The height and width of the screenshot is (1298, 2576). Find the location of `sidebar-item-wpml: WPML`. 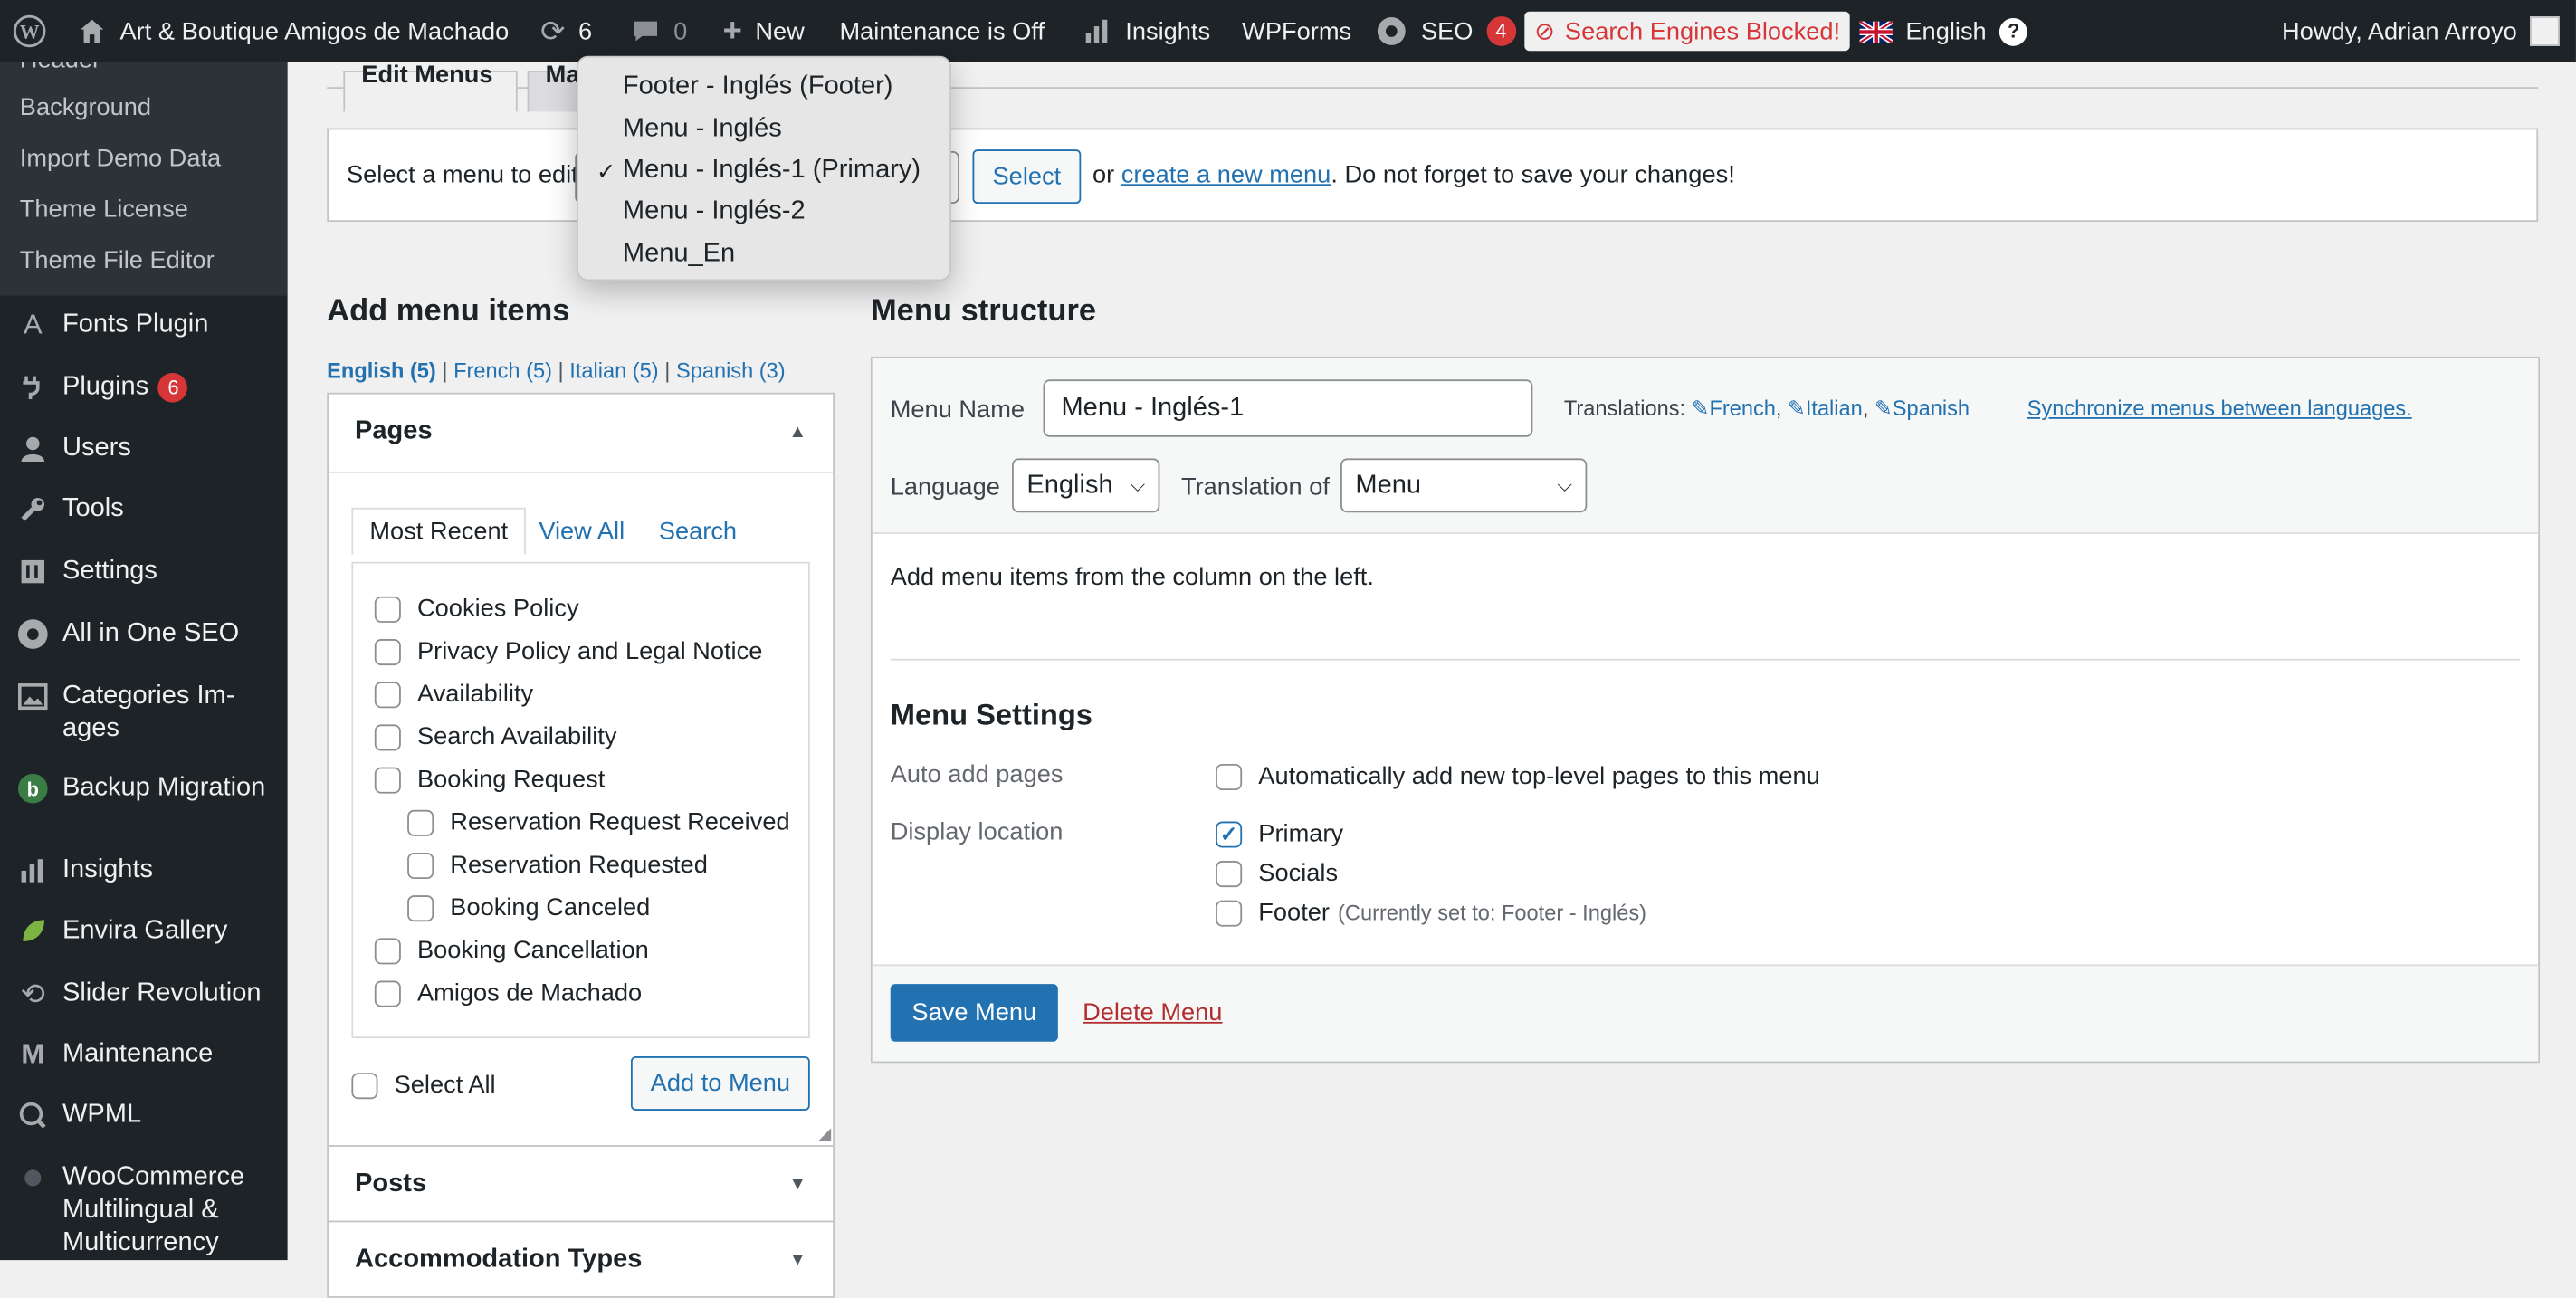

sidebar-item-wpml: WPML is located at coordinates (148, 1115).